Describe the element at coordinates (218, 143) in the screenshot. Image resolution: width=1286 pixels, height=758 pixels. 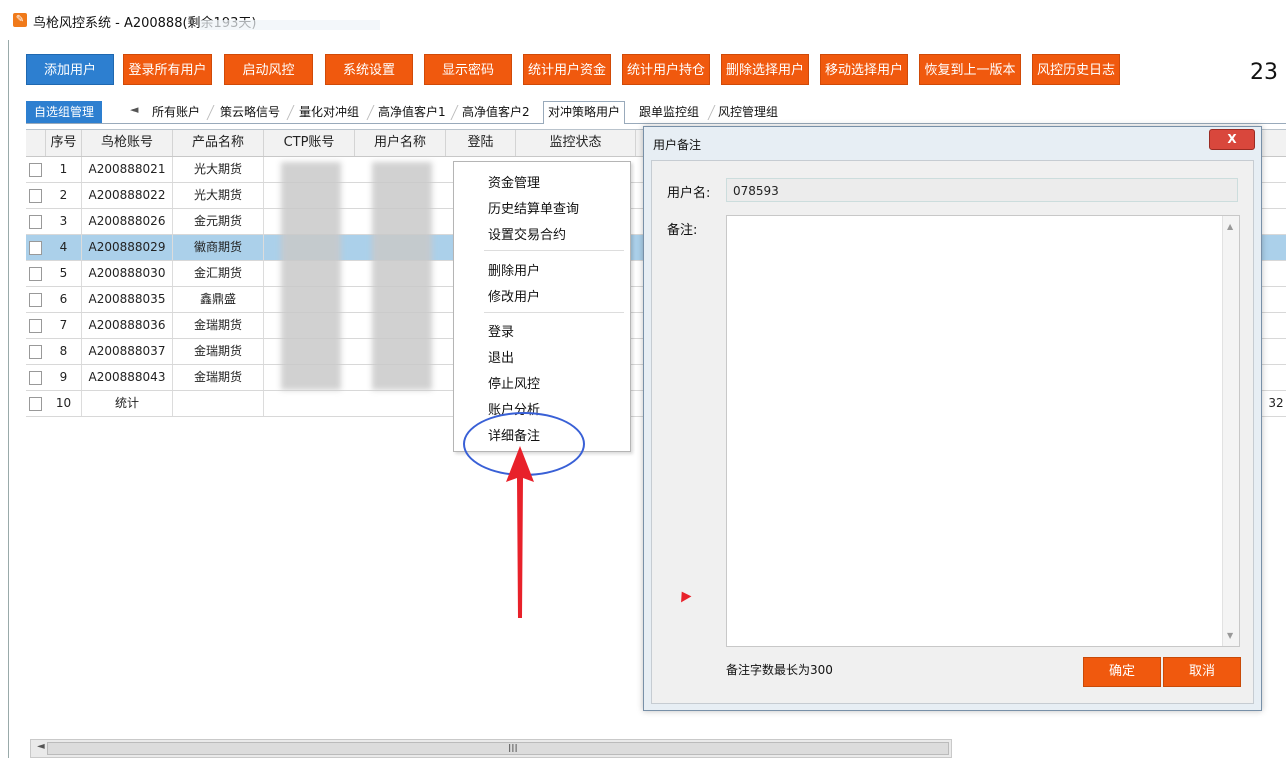
I see `header-product: 产品名称` at that location.